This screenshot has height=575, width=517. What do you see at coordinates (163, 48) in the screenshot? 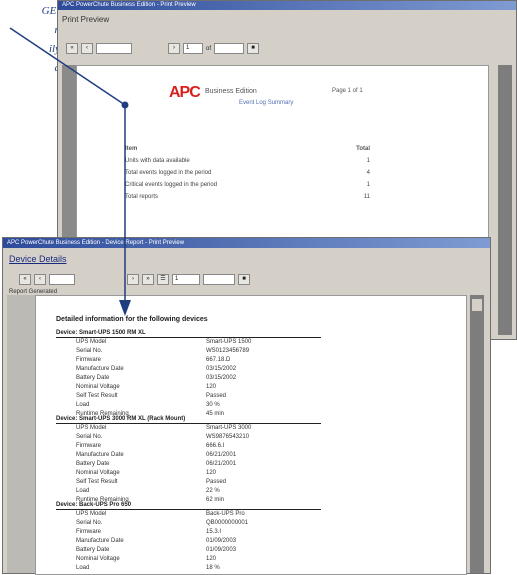
I see `back-toolbar: « ‹ › 1 of ■` at bounding box center [163, 48].